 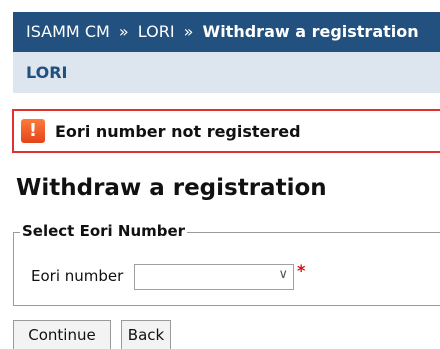 I want to click on eori-number-label: Eori number, so click(x=77, y=276).